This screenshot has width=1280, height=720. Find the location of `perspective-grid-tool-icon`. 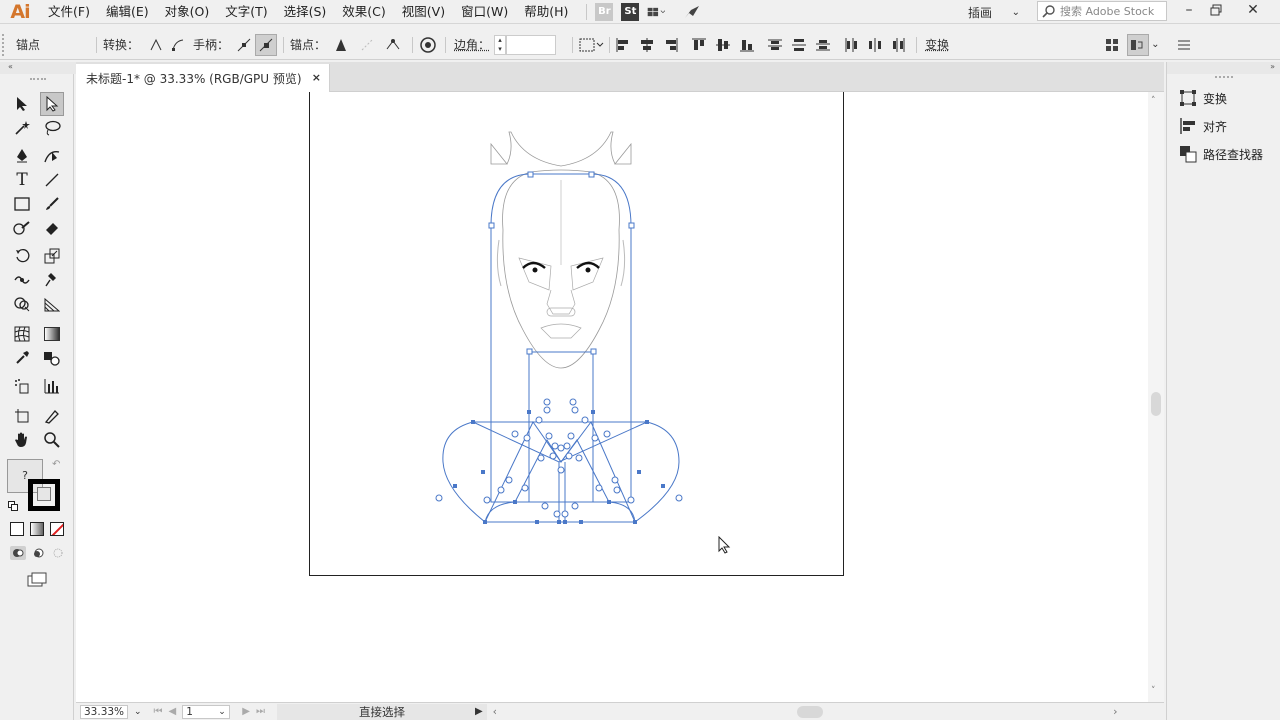

perspective-grid-tool-icon is located at coordinates (52, 304).